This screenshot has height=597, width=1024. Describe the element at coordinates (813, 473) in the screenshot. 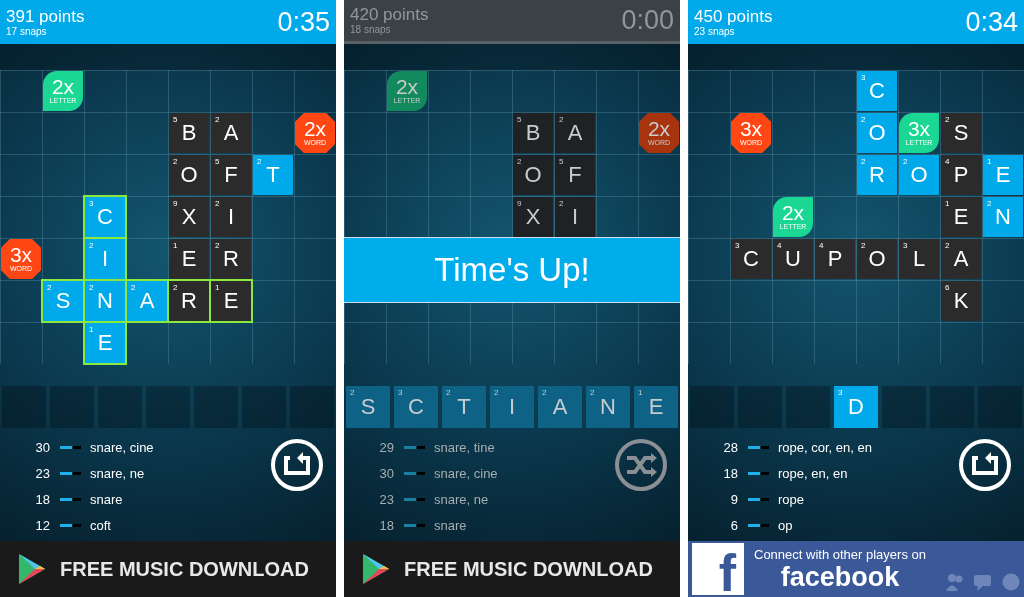

I see `word-list: rope, en, en` at that location.